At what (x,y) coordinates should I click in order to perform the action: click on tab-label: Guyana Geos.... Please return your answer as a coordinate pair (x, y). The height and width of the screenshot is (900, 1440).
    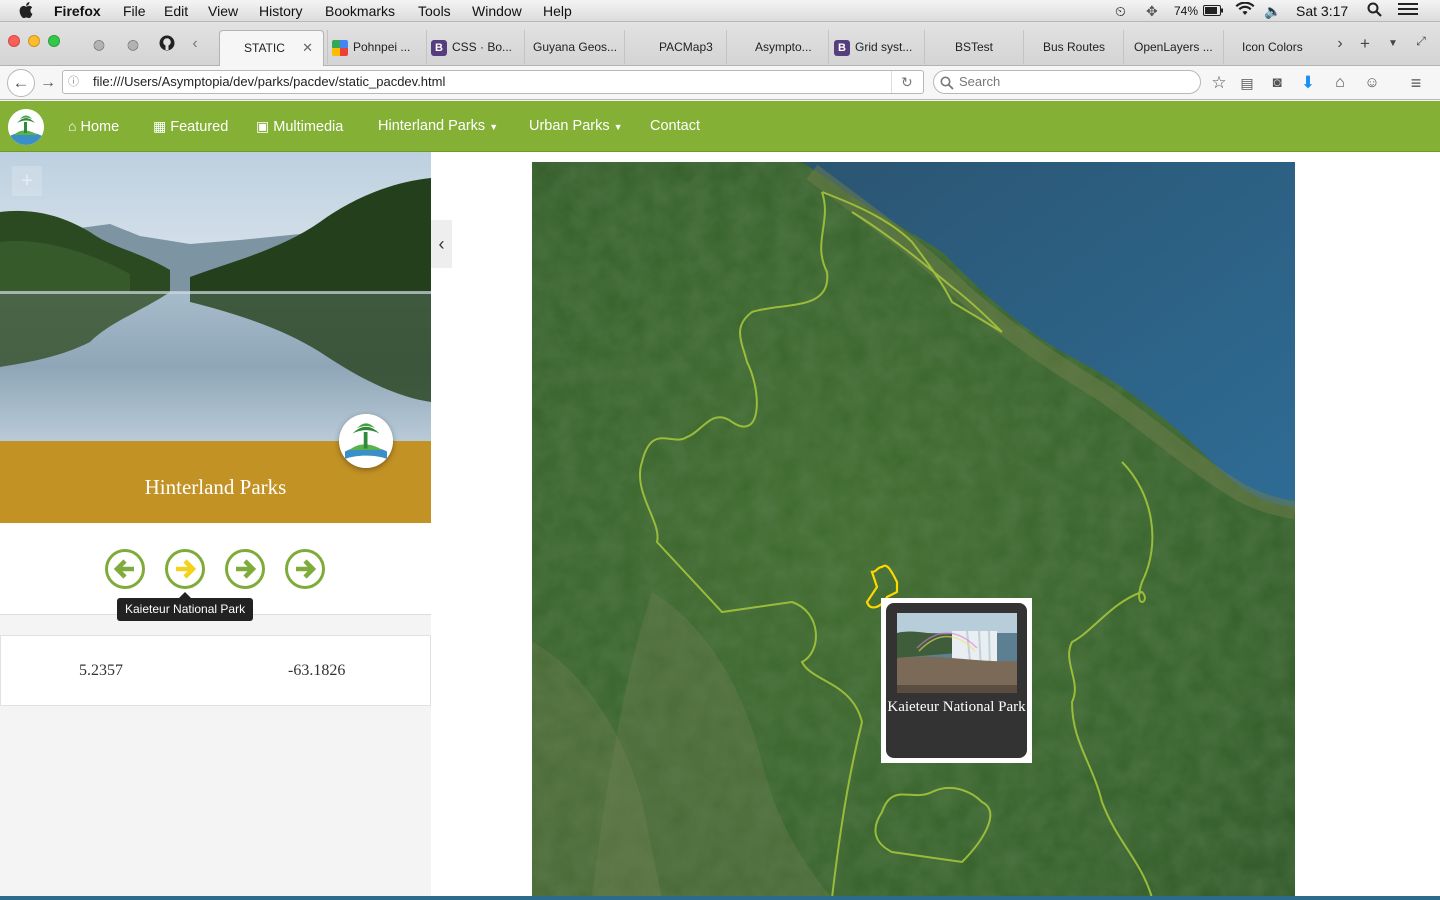
    Looking at the image, I should click on (575, 47).